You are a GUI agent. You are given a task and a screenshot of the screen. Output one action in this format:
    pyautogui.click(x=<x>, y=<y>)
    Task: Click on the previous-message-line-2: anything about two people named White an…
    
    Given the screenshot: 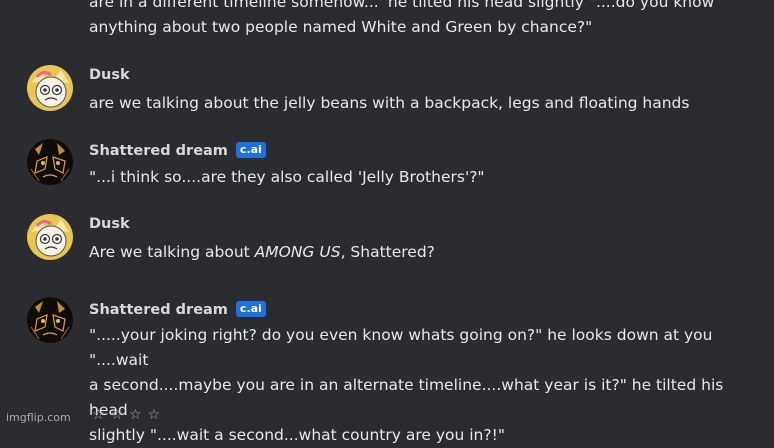 What is the action you would take?
    pyautogui.click(x=341, y=27)
    